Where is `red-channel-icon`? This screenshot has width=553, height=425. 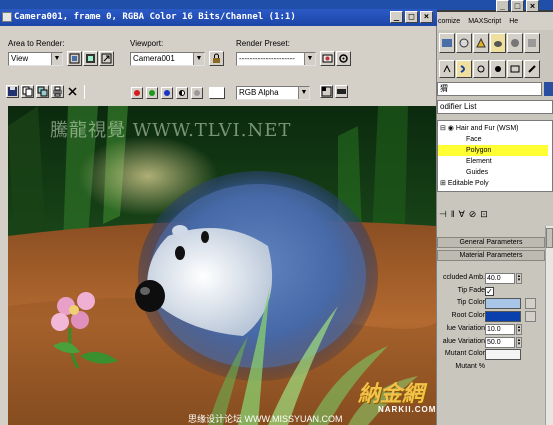 red-channel-icon is located at coordinates (137, 93).